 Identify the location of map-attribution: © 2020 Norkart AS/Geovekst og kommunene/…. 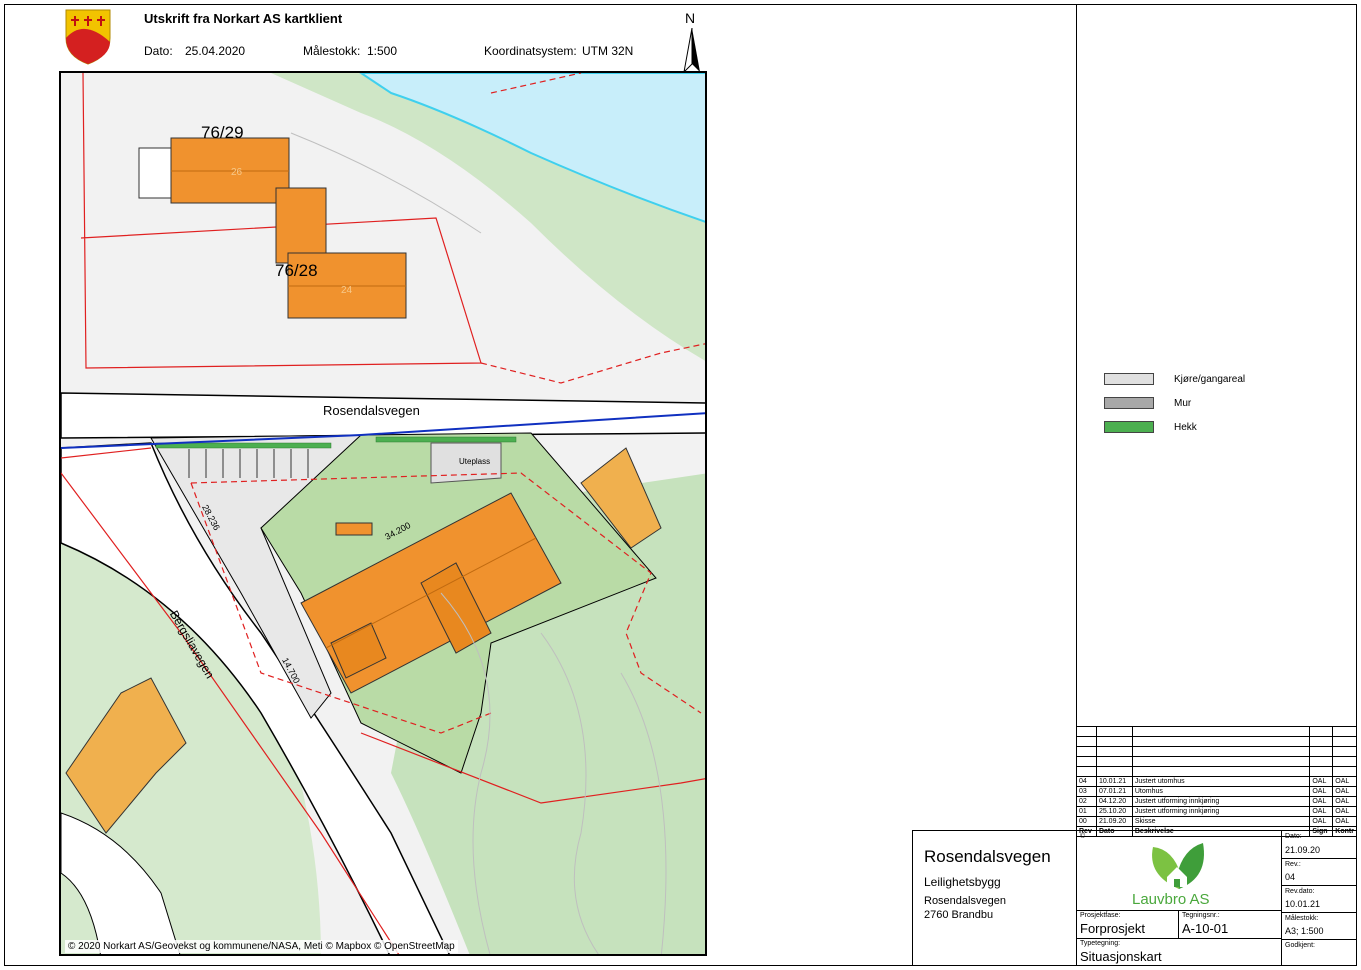
(261, 946).